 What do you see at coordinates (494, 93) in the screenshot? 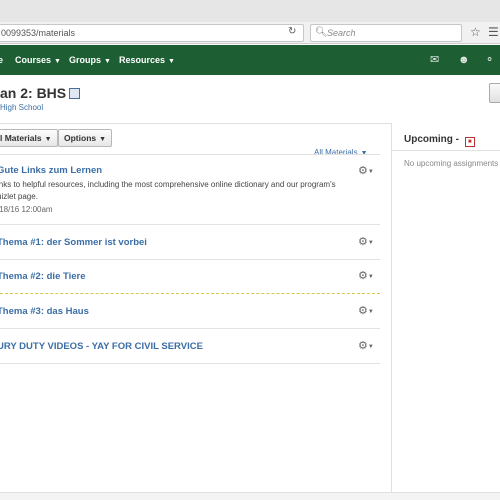
I see `course-options-button` at bounding box center [494, 93].